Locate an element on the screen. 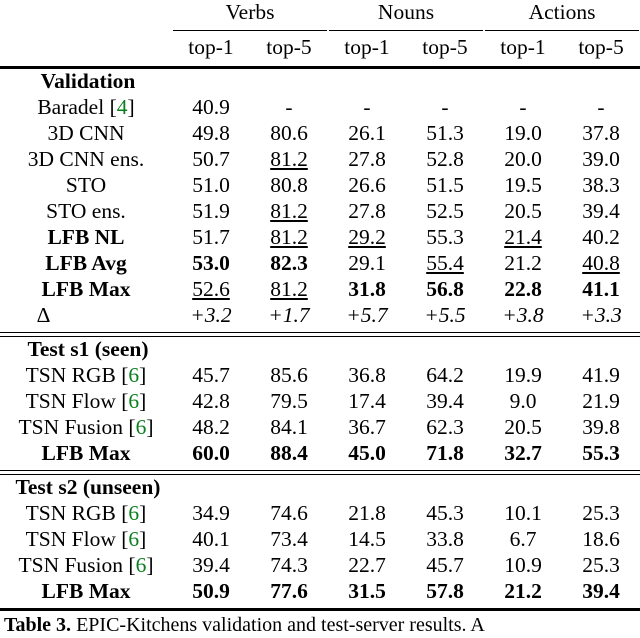 The height and width of the screenshot is (638, 640). table-cell: 31.8 is located at coordinates (367, 290).